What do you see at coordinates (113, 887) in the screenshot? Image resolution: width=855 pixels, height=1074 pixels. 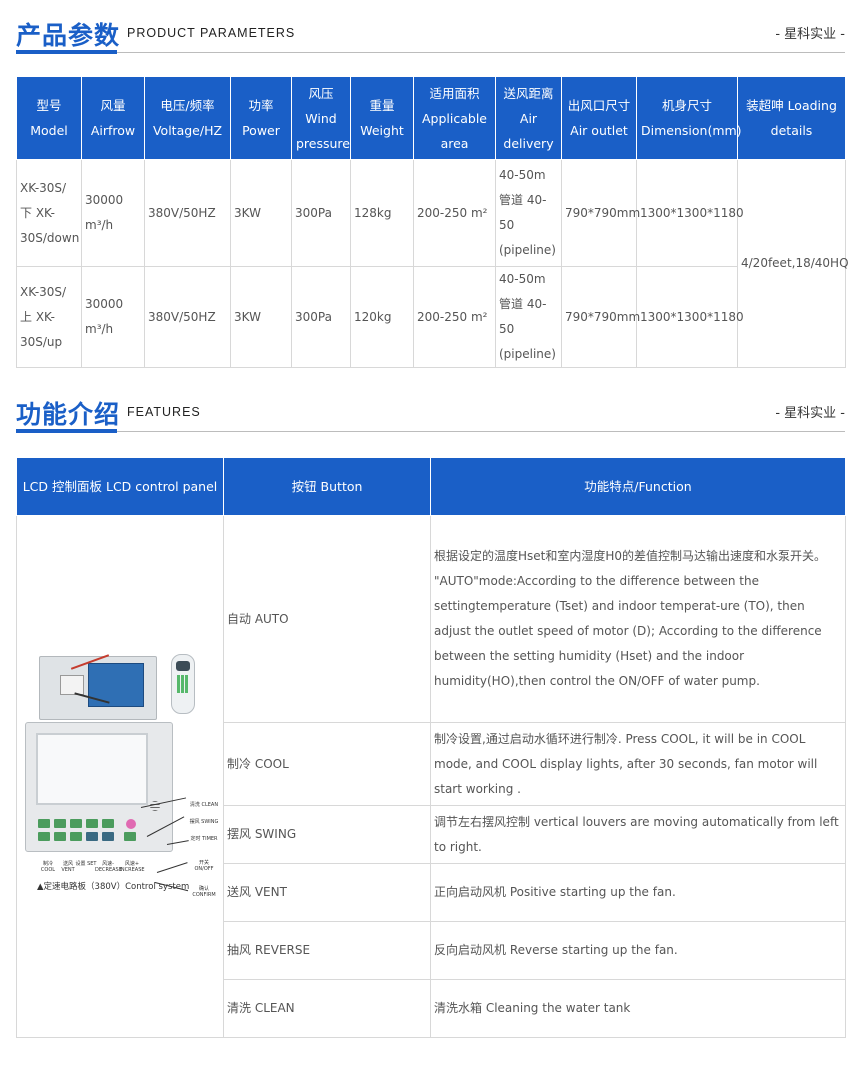 I see `panel-caption: ▲定速电路板（380V）Control system` at bounding box center [113, 887].